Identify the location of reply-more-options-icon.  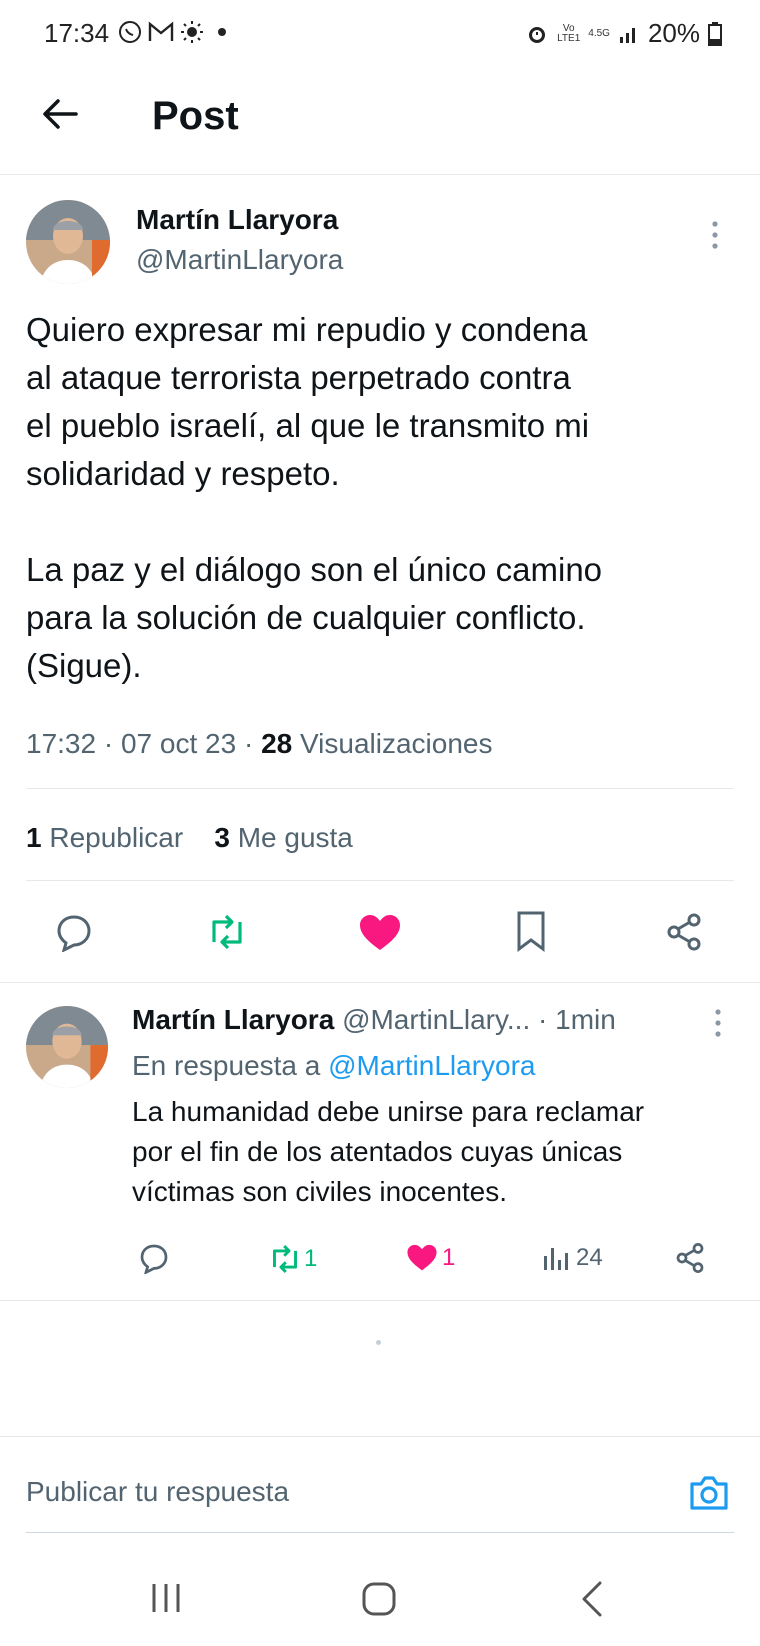
(718, 1023).